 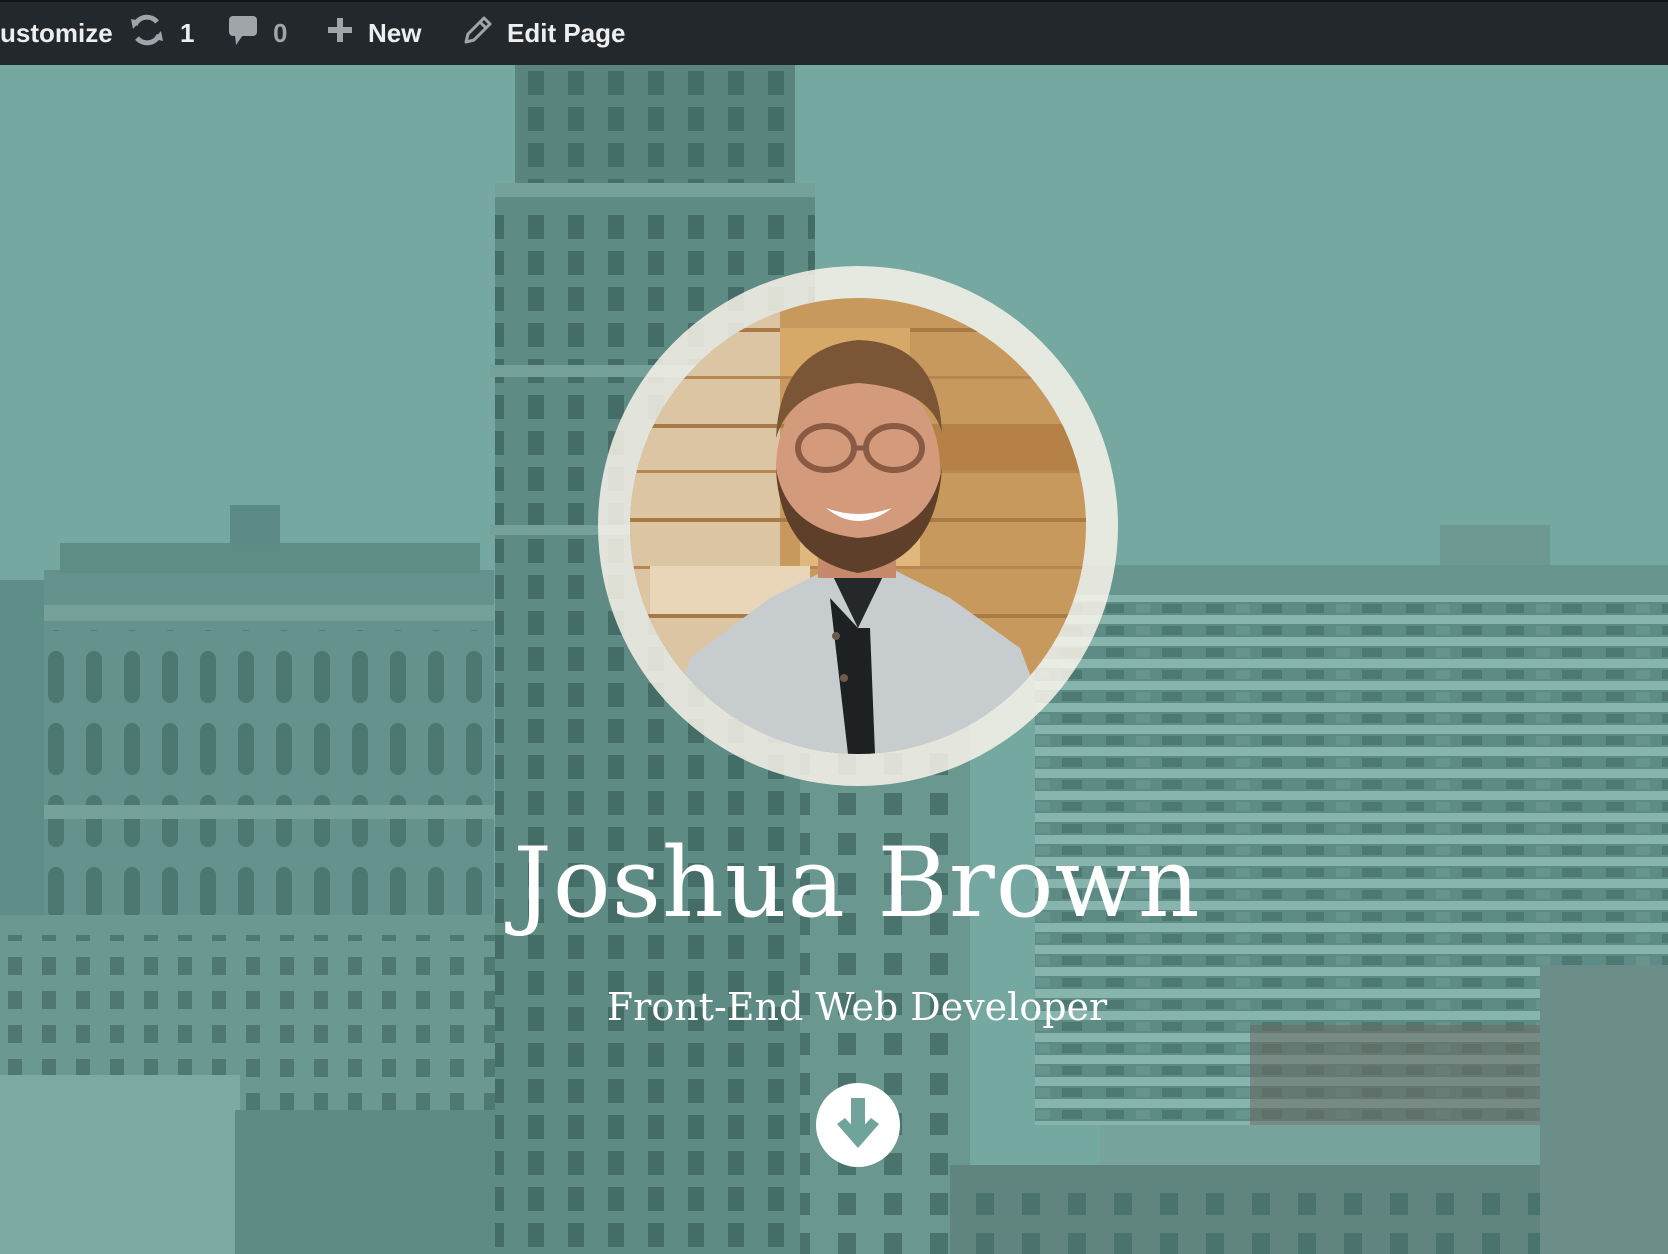 What do you see at coordinates (566, 33) in the screenshot?
I see `edit-page-label: Edit Page` at bounding box center [566, 33].